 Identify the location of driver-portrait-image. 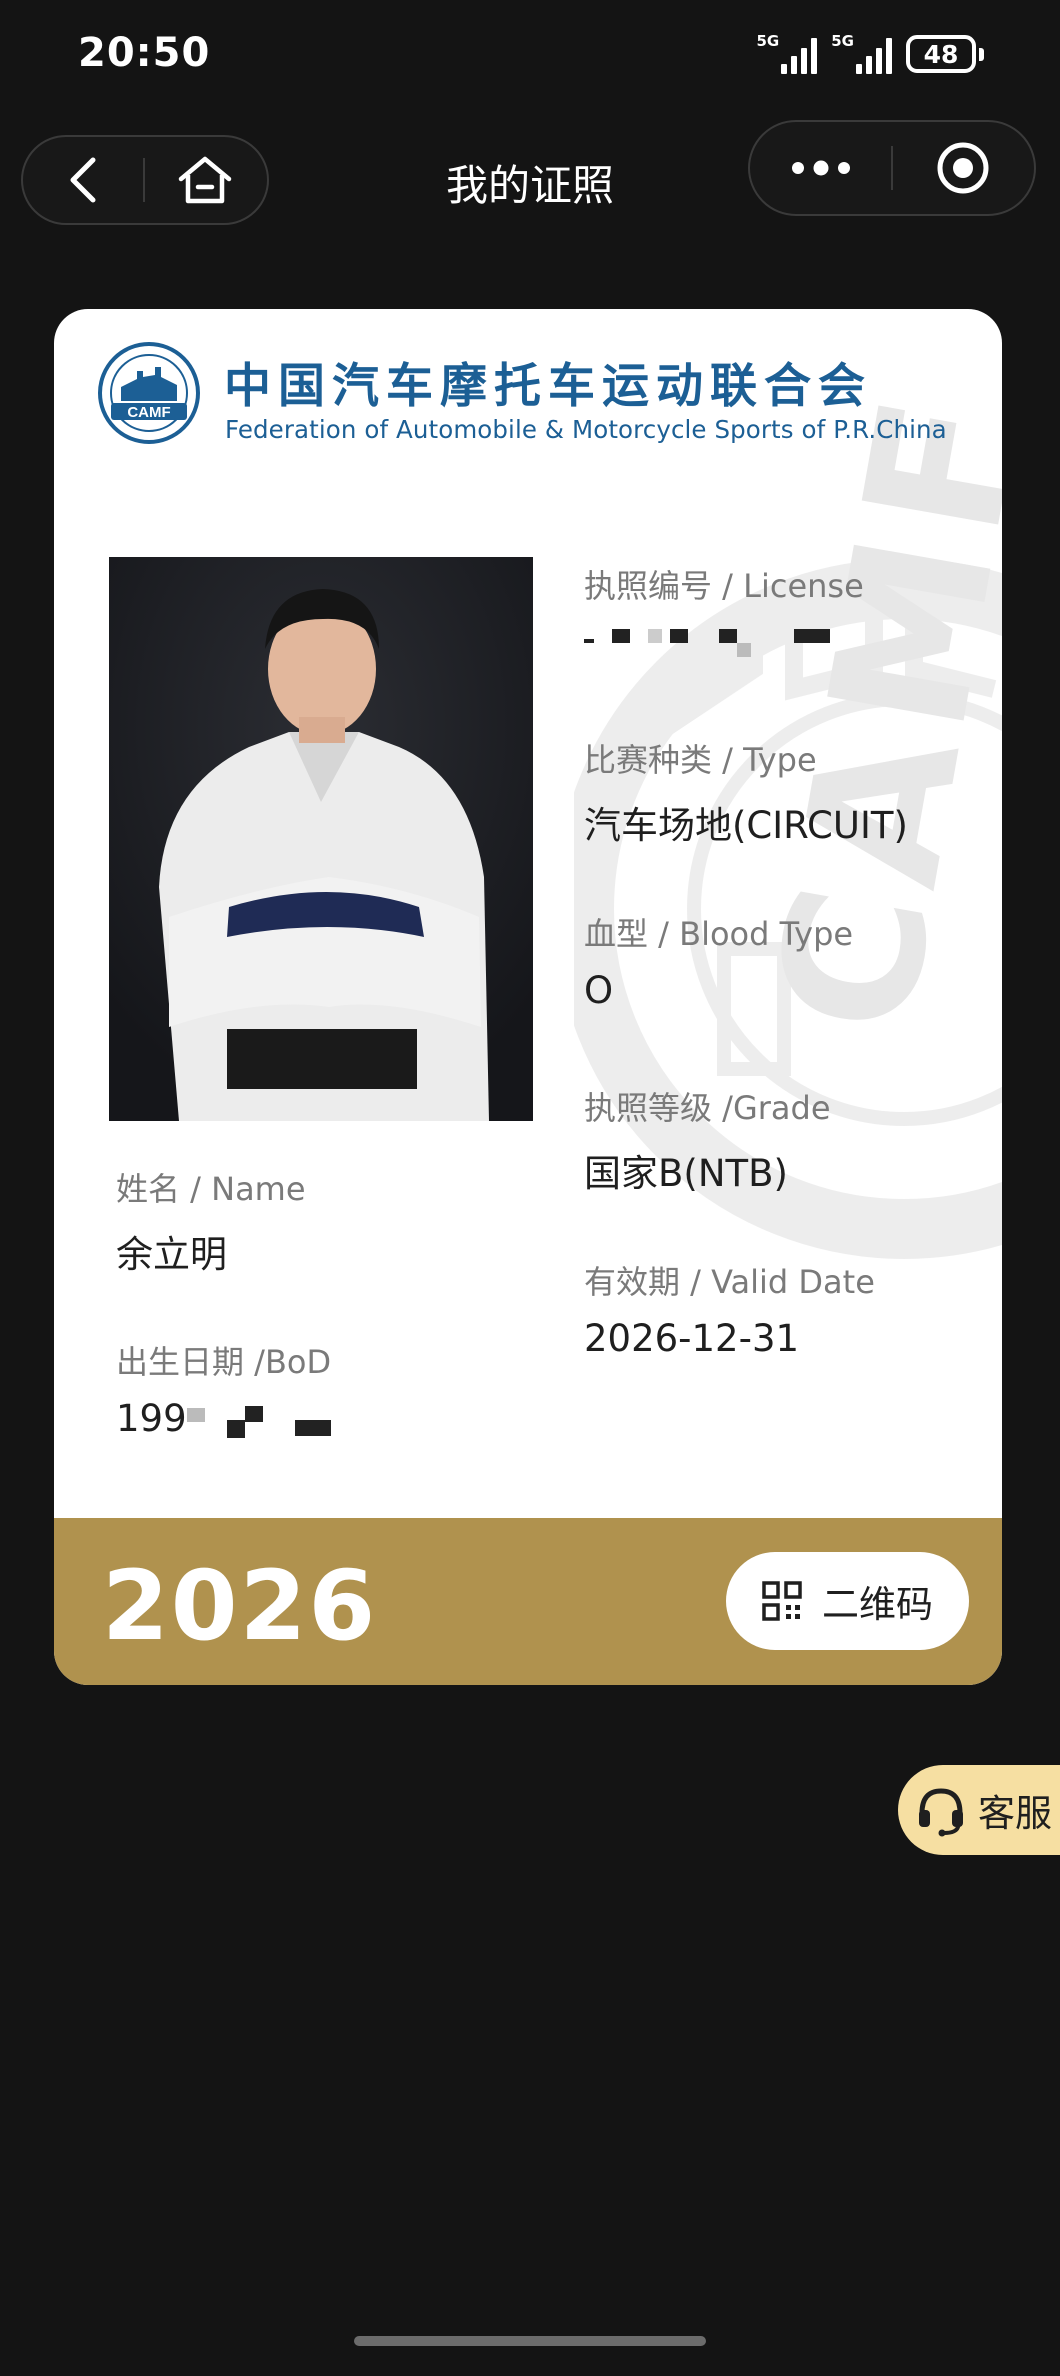
(321, 839).